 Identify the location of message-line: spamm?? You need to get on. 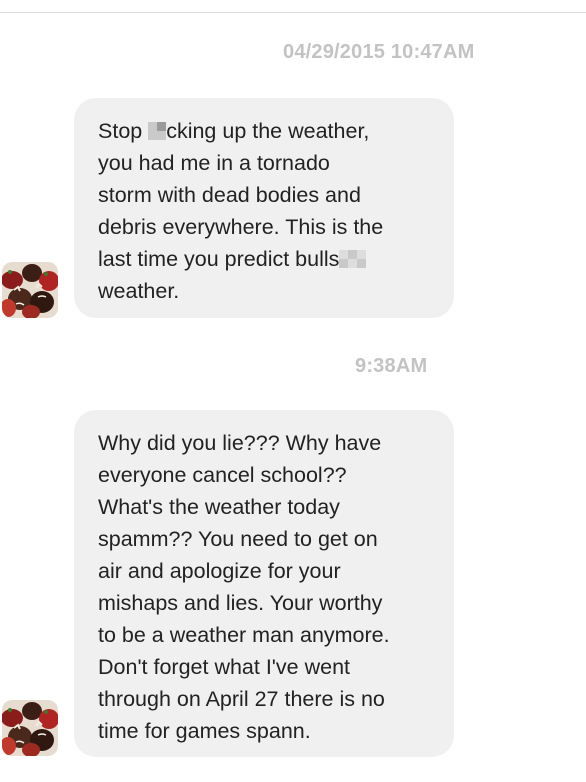
(238, 539).